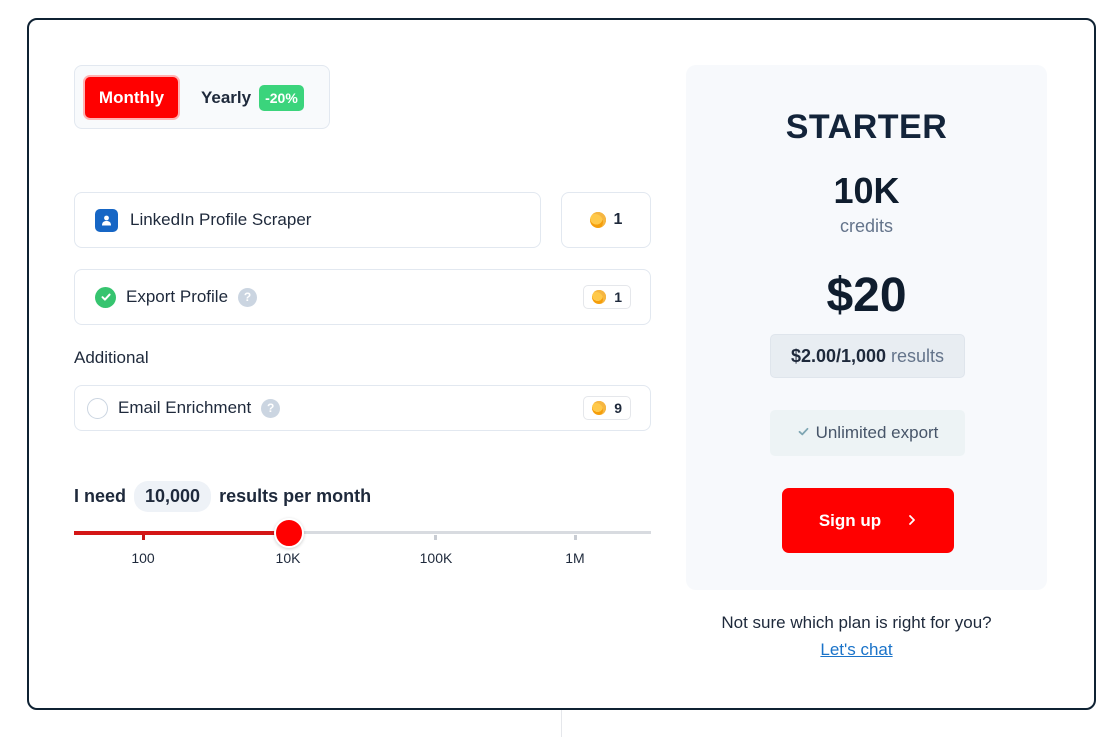  I want to click on scraper-credits: 1, so click(606, 220).